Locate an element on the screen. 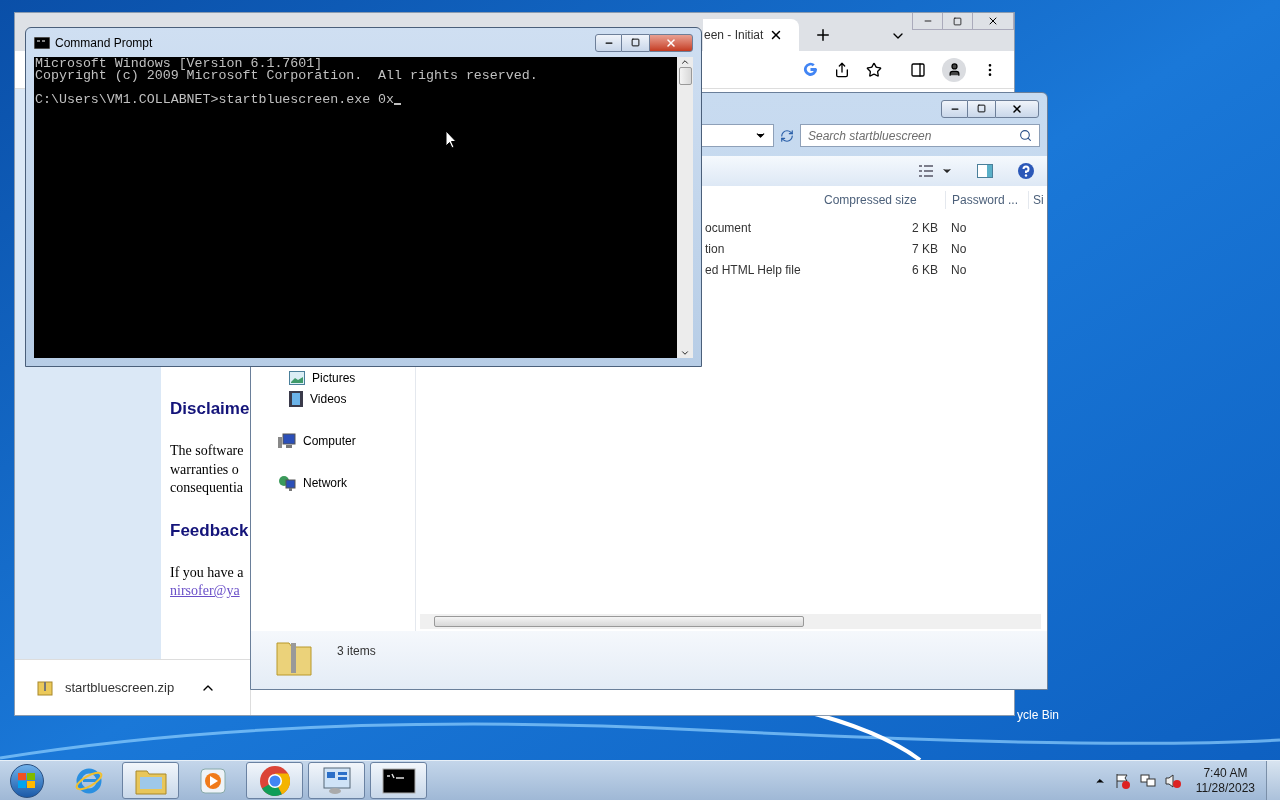 The image size is (1280, 800). share-icon is located at coordinates (842, 69).